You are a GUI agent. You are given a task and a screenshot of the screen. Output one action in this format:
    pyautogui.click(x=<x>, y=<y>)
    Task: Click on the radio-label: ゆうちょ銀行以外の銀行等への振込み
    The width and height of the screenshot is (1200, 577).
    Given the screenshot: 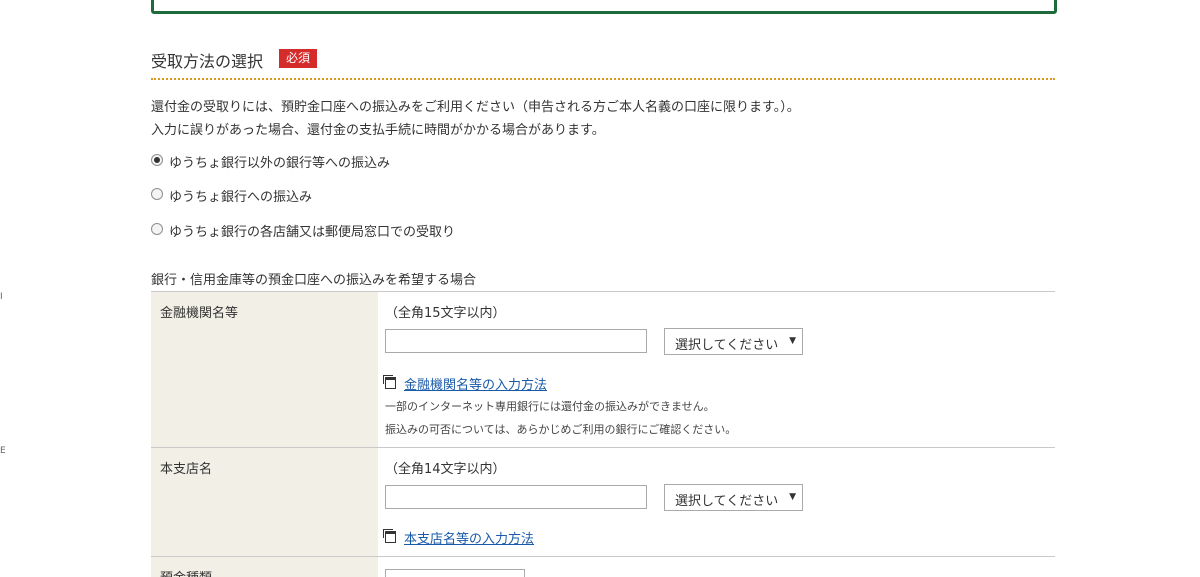 What is the action you would take?
    pyautogui.click(x=279, y=161)
    